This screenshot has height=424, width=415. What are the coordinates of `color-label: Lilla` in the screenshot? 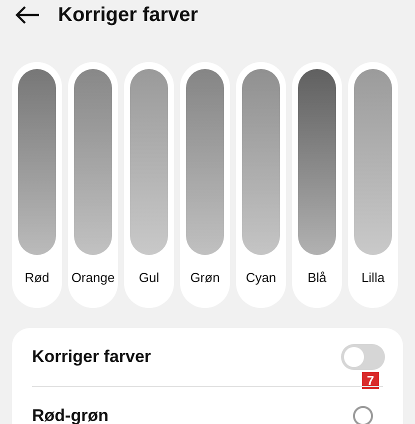 It's located at (373, 277).